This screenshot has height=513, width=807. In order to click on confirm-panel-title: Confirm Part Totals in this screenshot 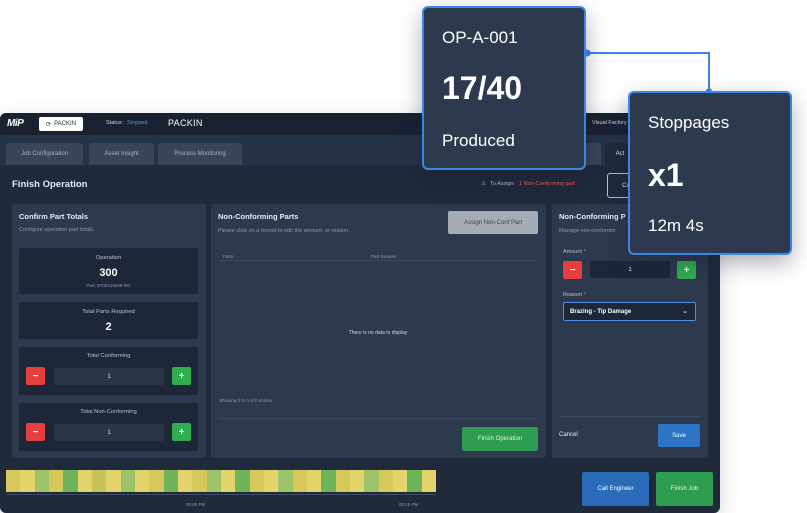, I will do `click(54, 216)`.